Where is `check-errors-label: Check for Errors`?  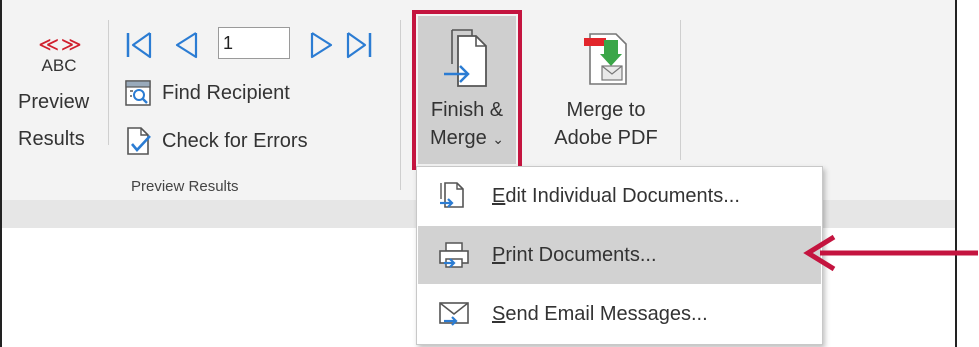
check-errors-label: Check for Errors is located at coordinates (235, 140).